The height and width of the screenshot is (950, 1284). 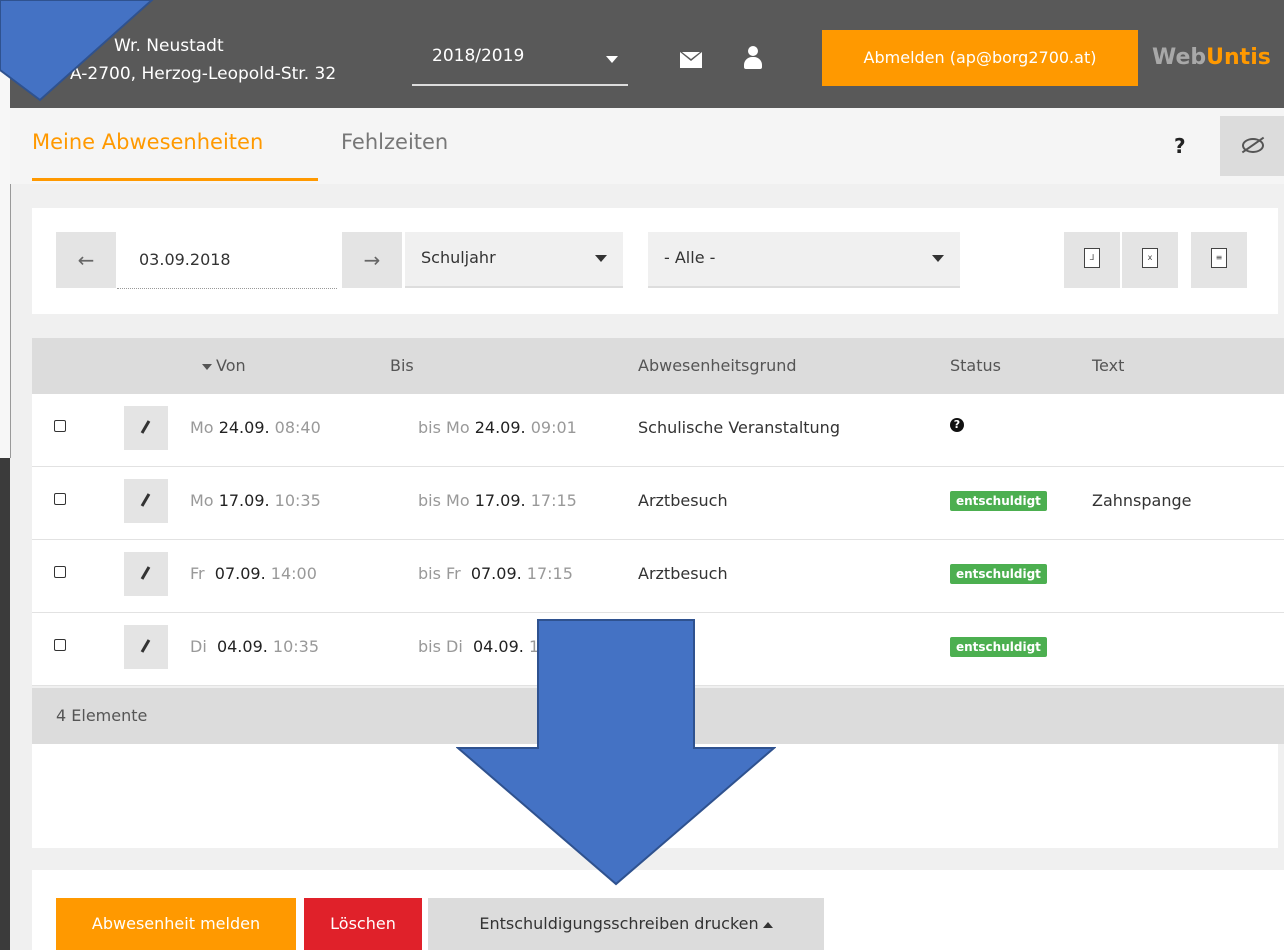 I want to click on export-pdf-button: ⅃, so click(x=1092, y=260).